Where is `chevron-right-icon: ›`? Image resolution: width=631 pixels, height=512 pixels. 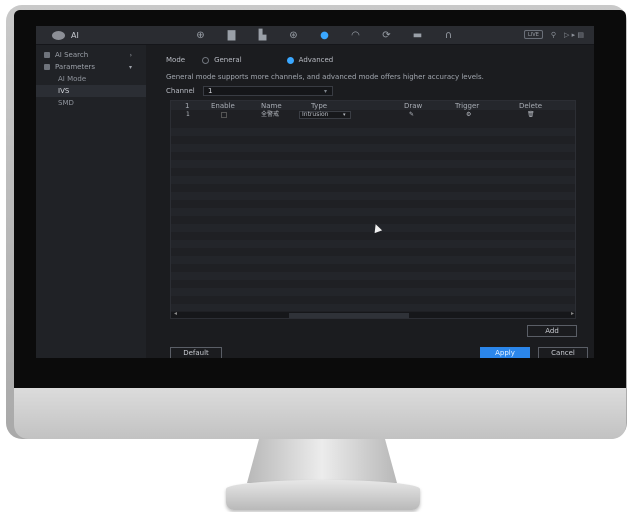 chevron-right-icon: › is located at coordinates (130, 55).